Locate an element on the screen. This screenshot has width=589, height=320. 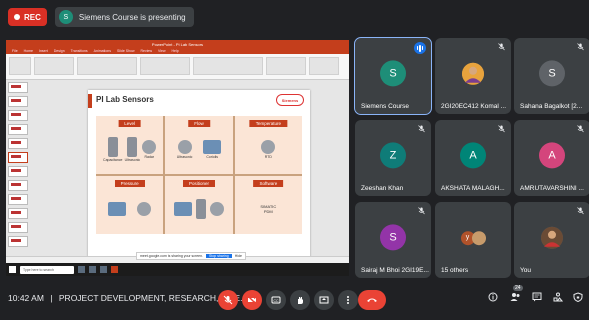
recording-badge: REC is located at coordinates (27, 17).